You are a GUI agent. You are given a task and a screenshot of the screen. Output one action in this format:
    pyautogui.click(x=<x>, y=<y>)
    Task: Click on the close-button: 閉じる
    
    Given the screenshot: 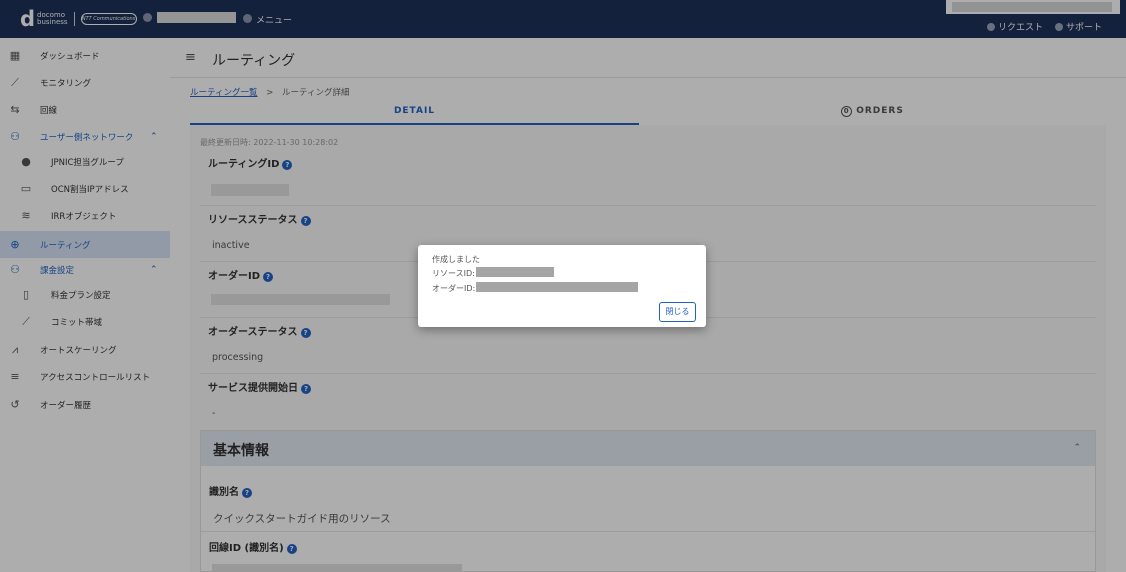 What is the action you would take?
    pyautogui.click(x=677, y=312)
    